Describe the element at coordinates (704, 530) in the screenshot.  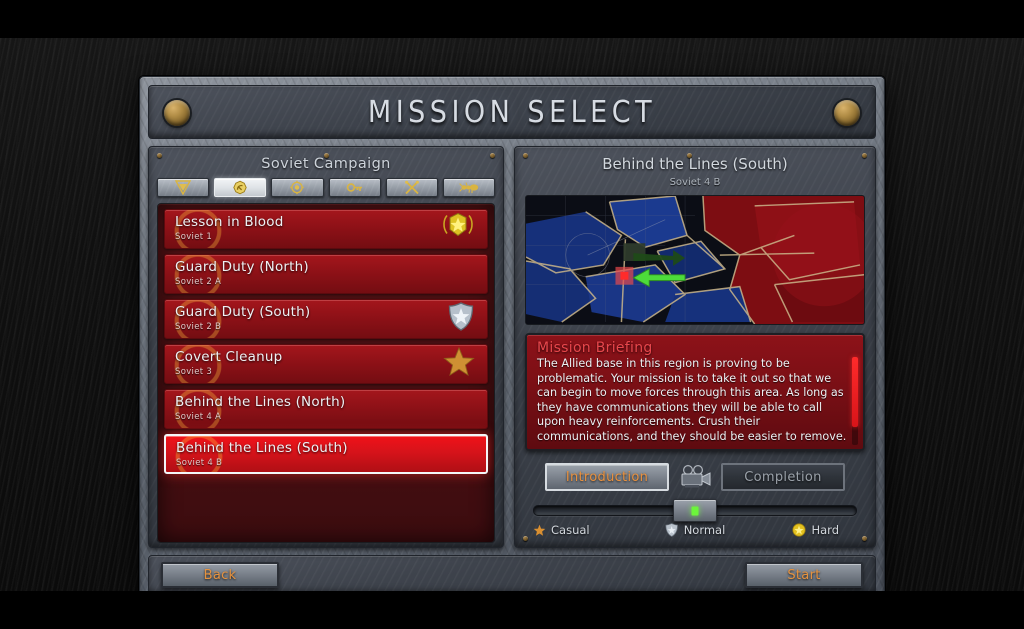
I see `difficulty-label-normal: Normal` at that location.